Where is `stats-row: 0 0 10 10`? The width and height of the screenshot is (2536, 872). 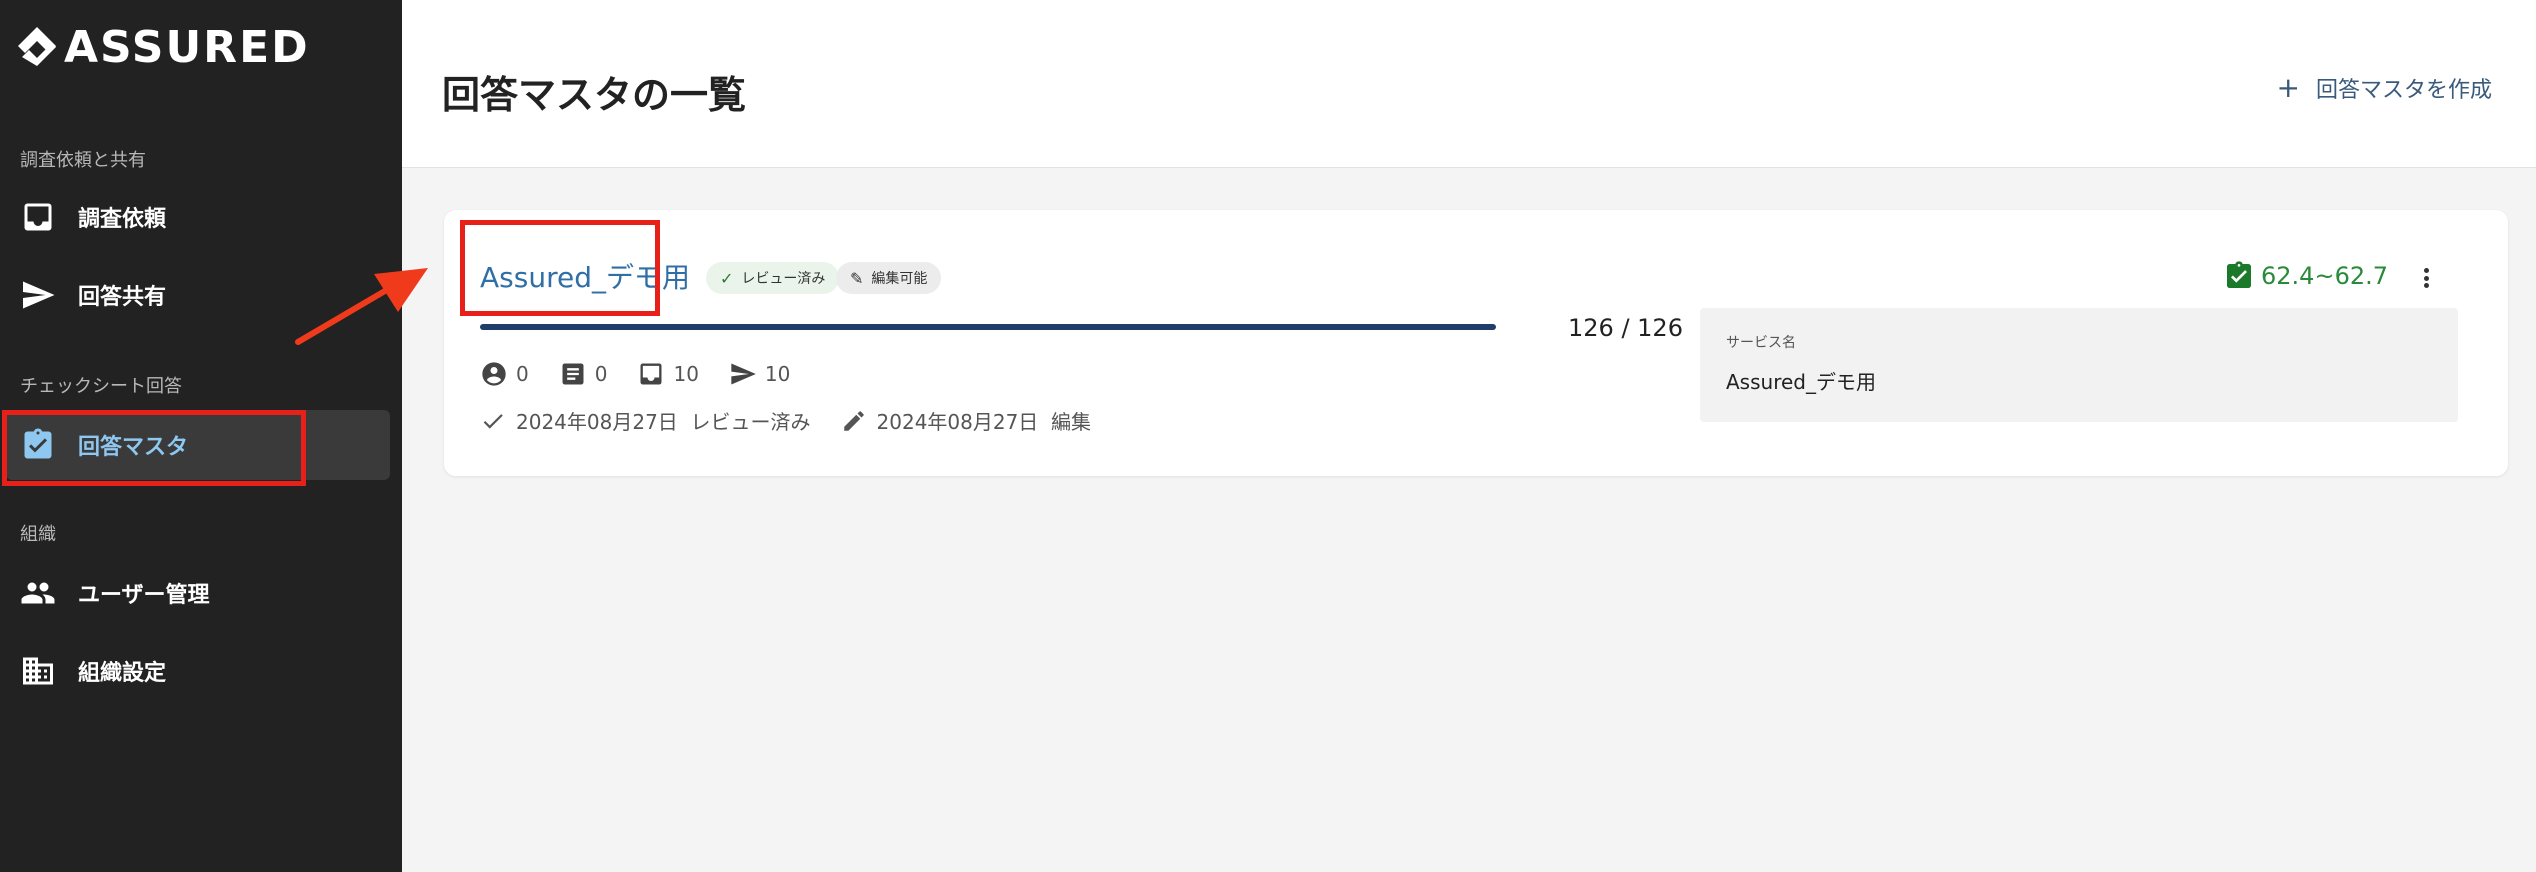 stats-row: 0 0 10 10 is located at coordinates (650, 374).